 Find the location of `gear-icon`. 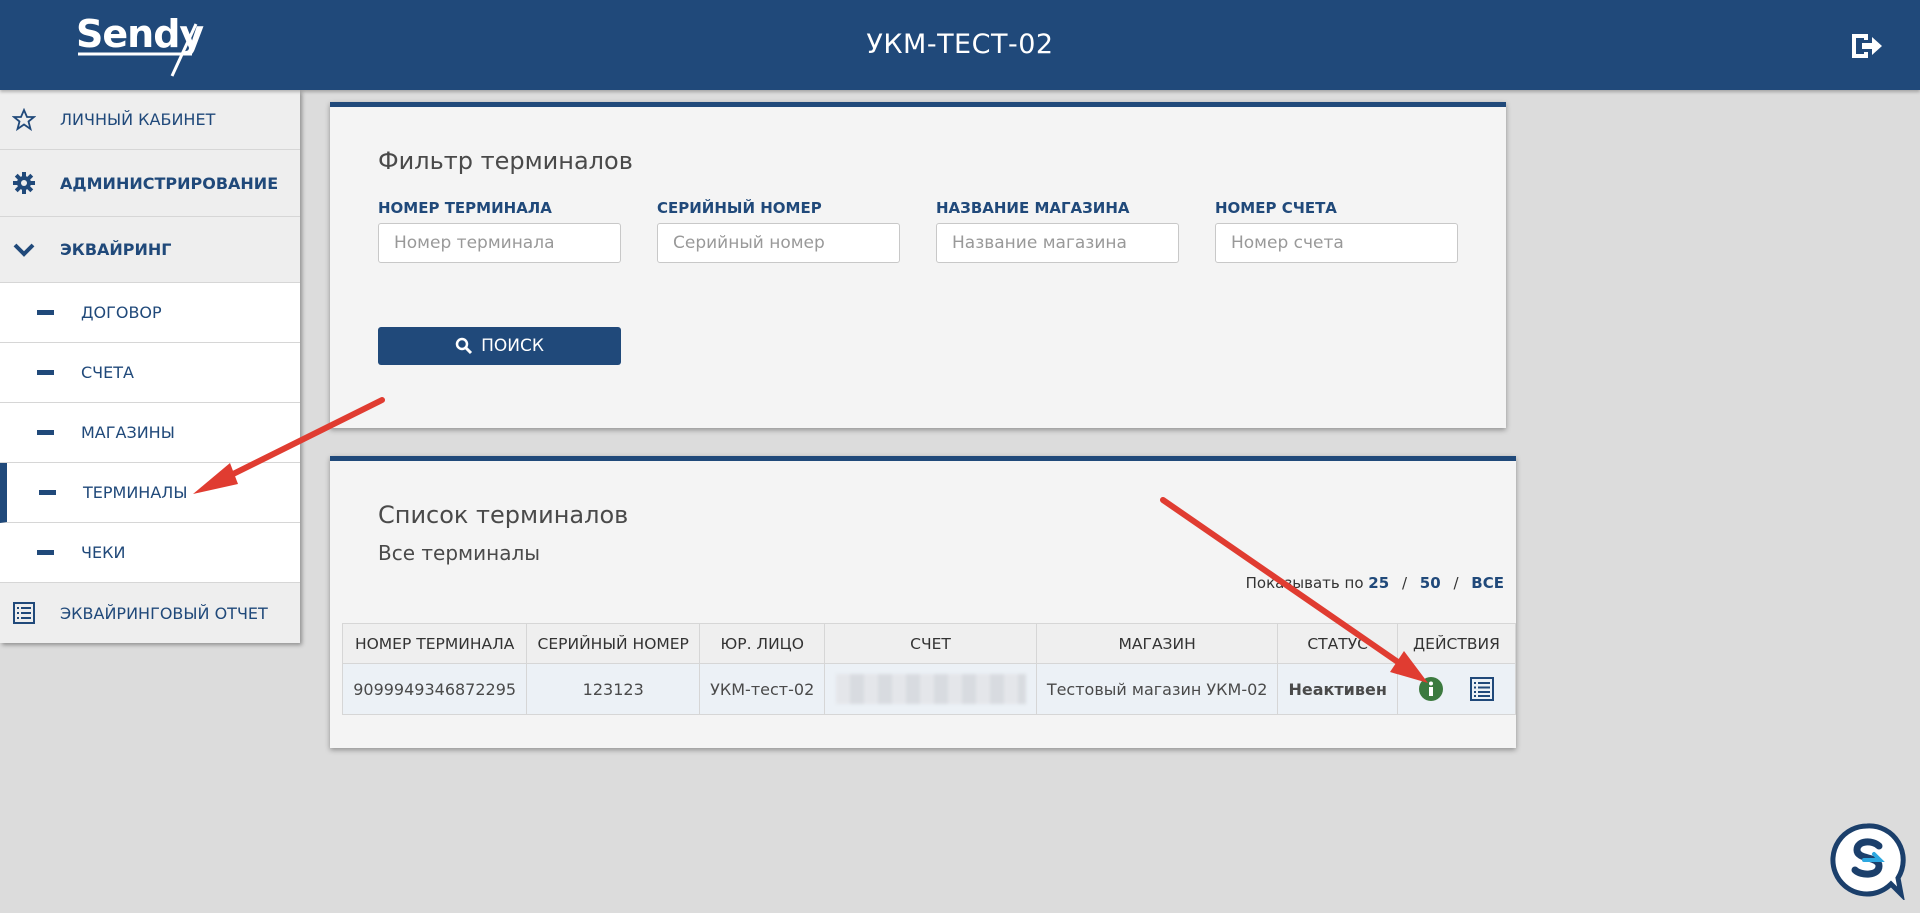

gear-icon is located at coordinates (24, 183).